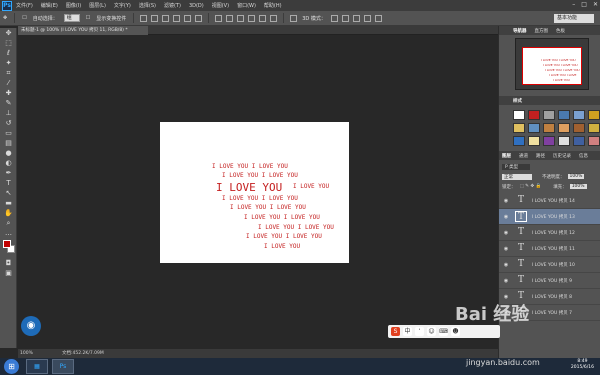 The width and height of the screenshot is (600, 375). Describe the element at coordinates (455, 331) in the screenshot. I see `user-icon: ☻` at that location.